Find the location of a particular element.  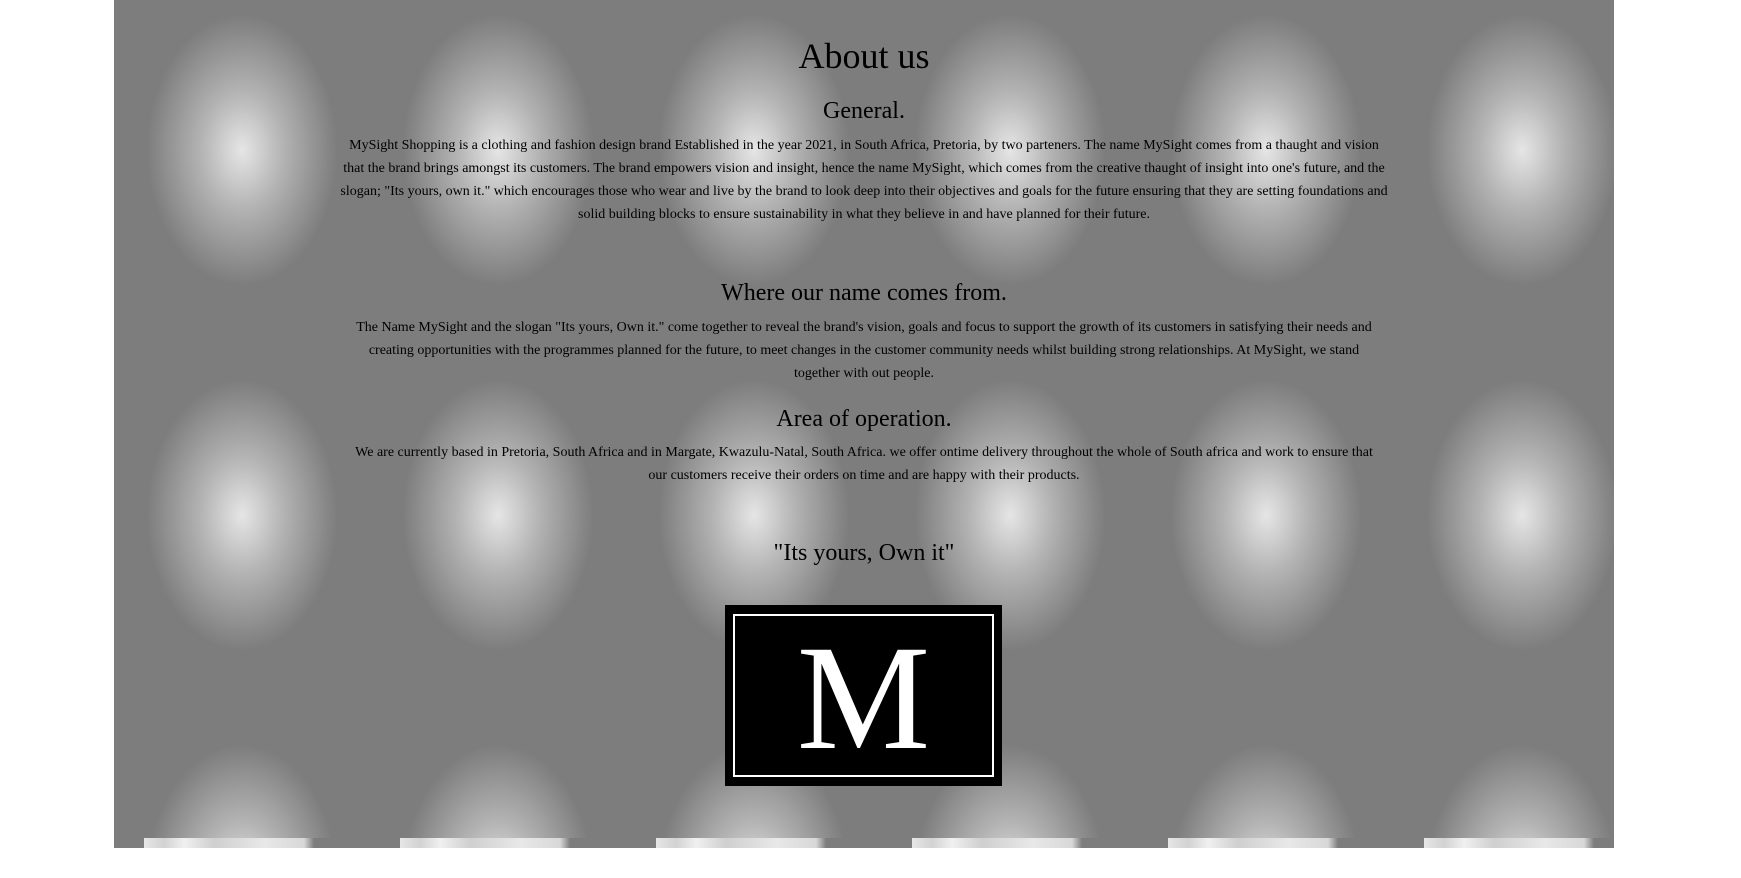

logo-letter: M is located at coordinates (863, 697).